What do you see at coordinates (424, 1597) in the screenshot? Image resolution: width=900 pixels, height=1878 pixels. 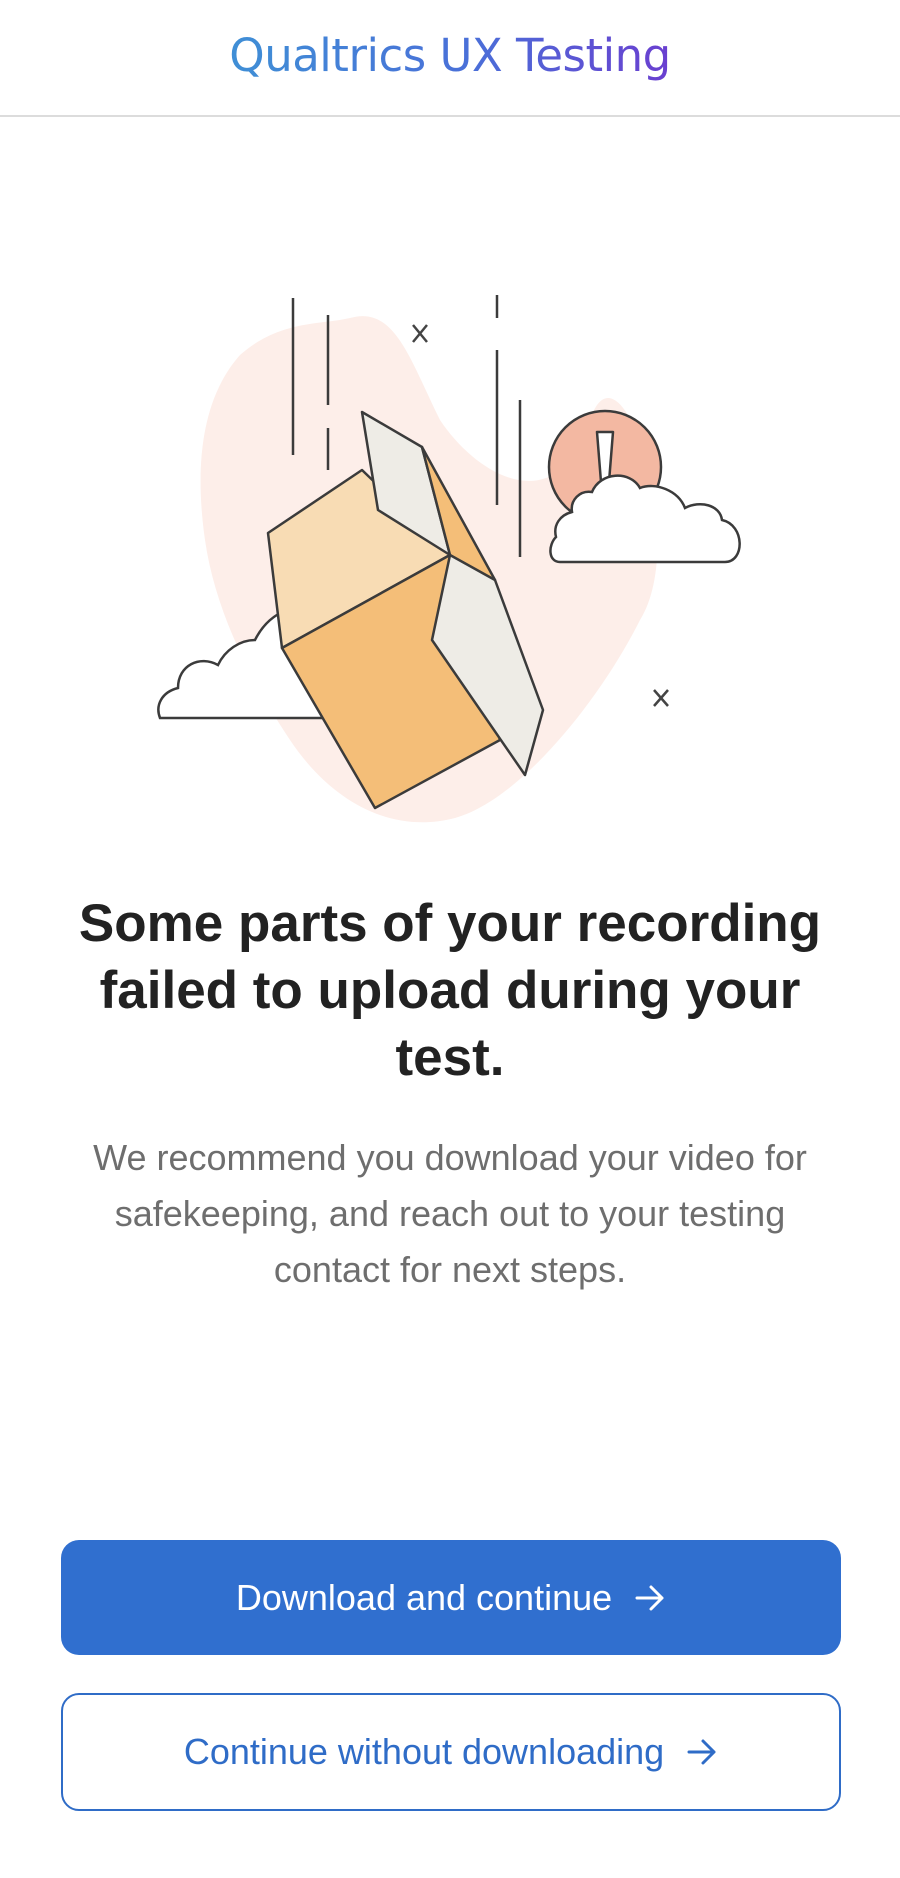 I see `download-button-label: Download and continue` at bounding box center [424, 1597].